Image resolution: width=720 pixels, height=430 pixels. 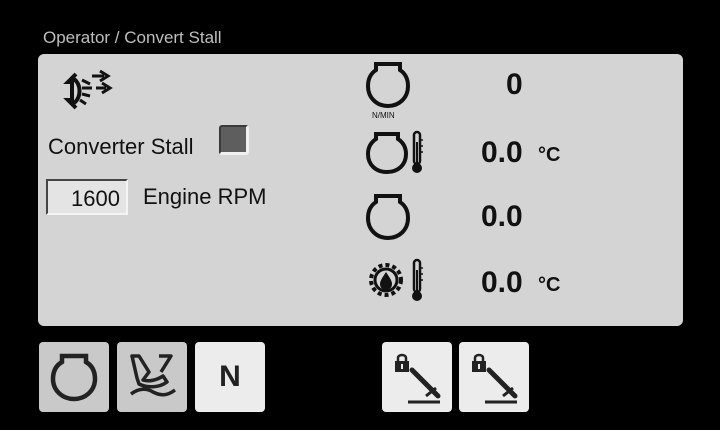 I want to click on engine-load-value: 0.0, so click(x=502, y=216).